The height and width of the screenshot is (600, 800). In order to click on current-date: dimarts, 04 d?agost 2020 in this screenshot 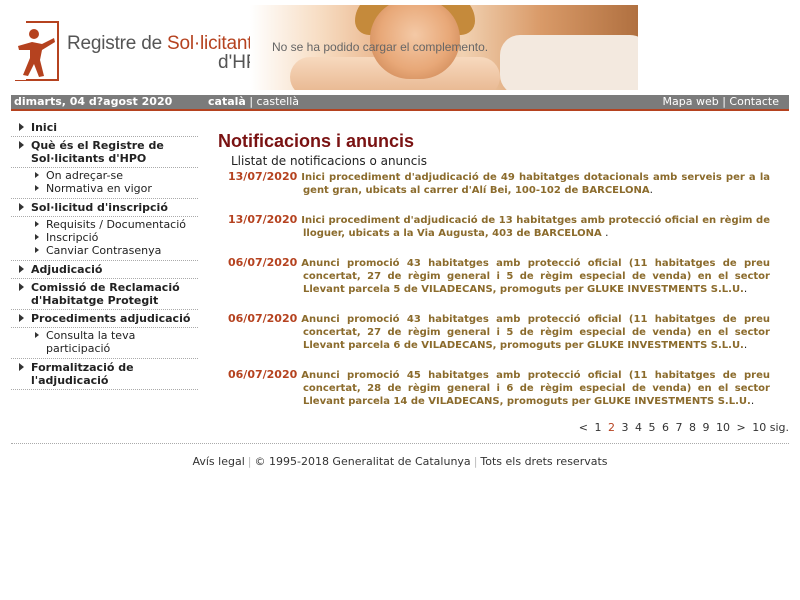, I will do `click(93, 101)`.